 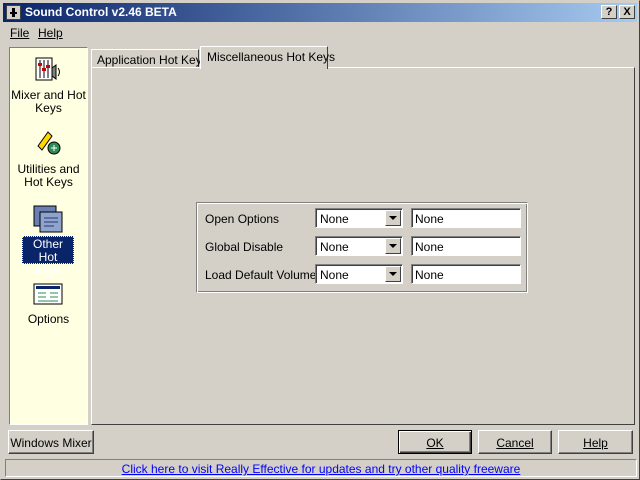 I want to click on windows-mixer-button: Windows Mixer, so click(x=51, y=442).